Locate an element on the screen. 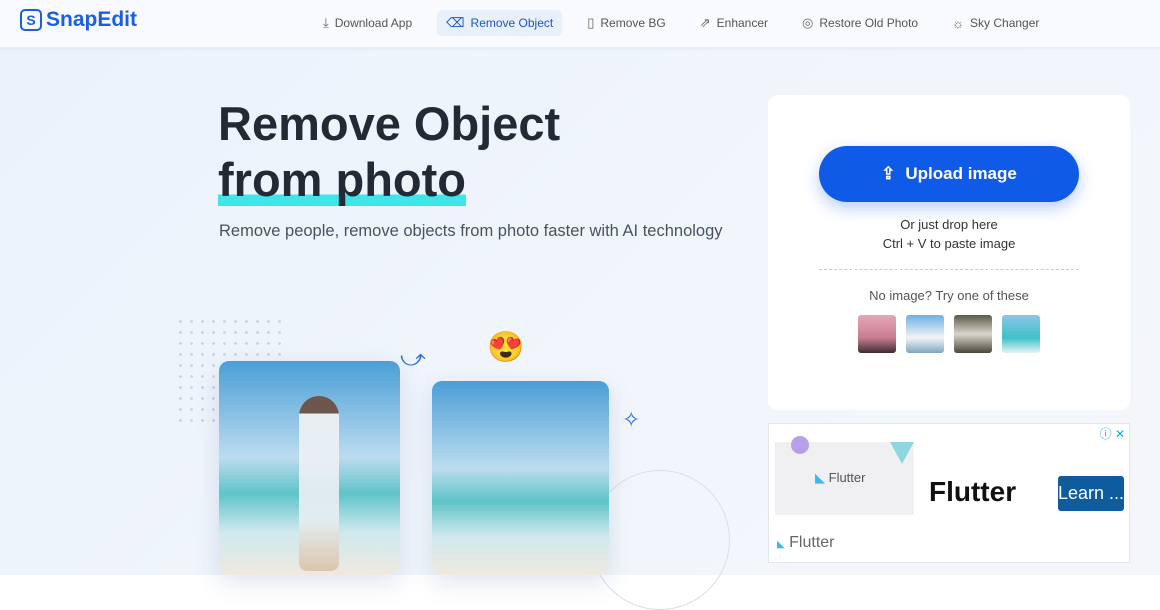 The image size is (1160, 610). logo: S SnapEdit is located at coordinates (78, 20).